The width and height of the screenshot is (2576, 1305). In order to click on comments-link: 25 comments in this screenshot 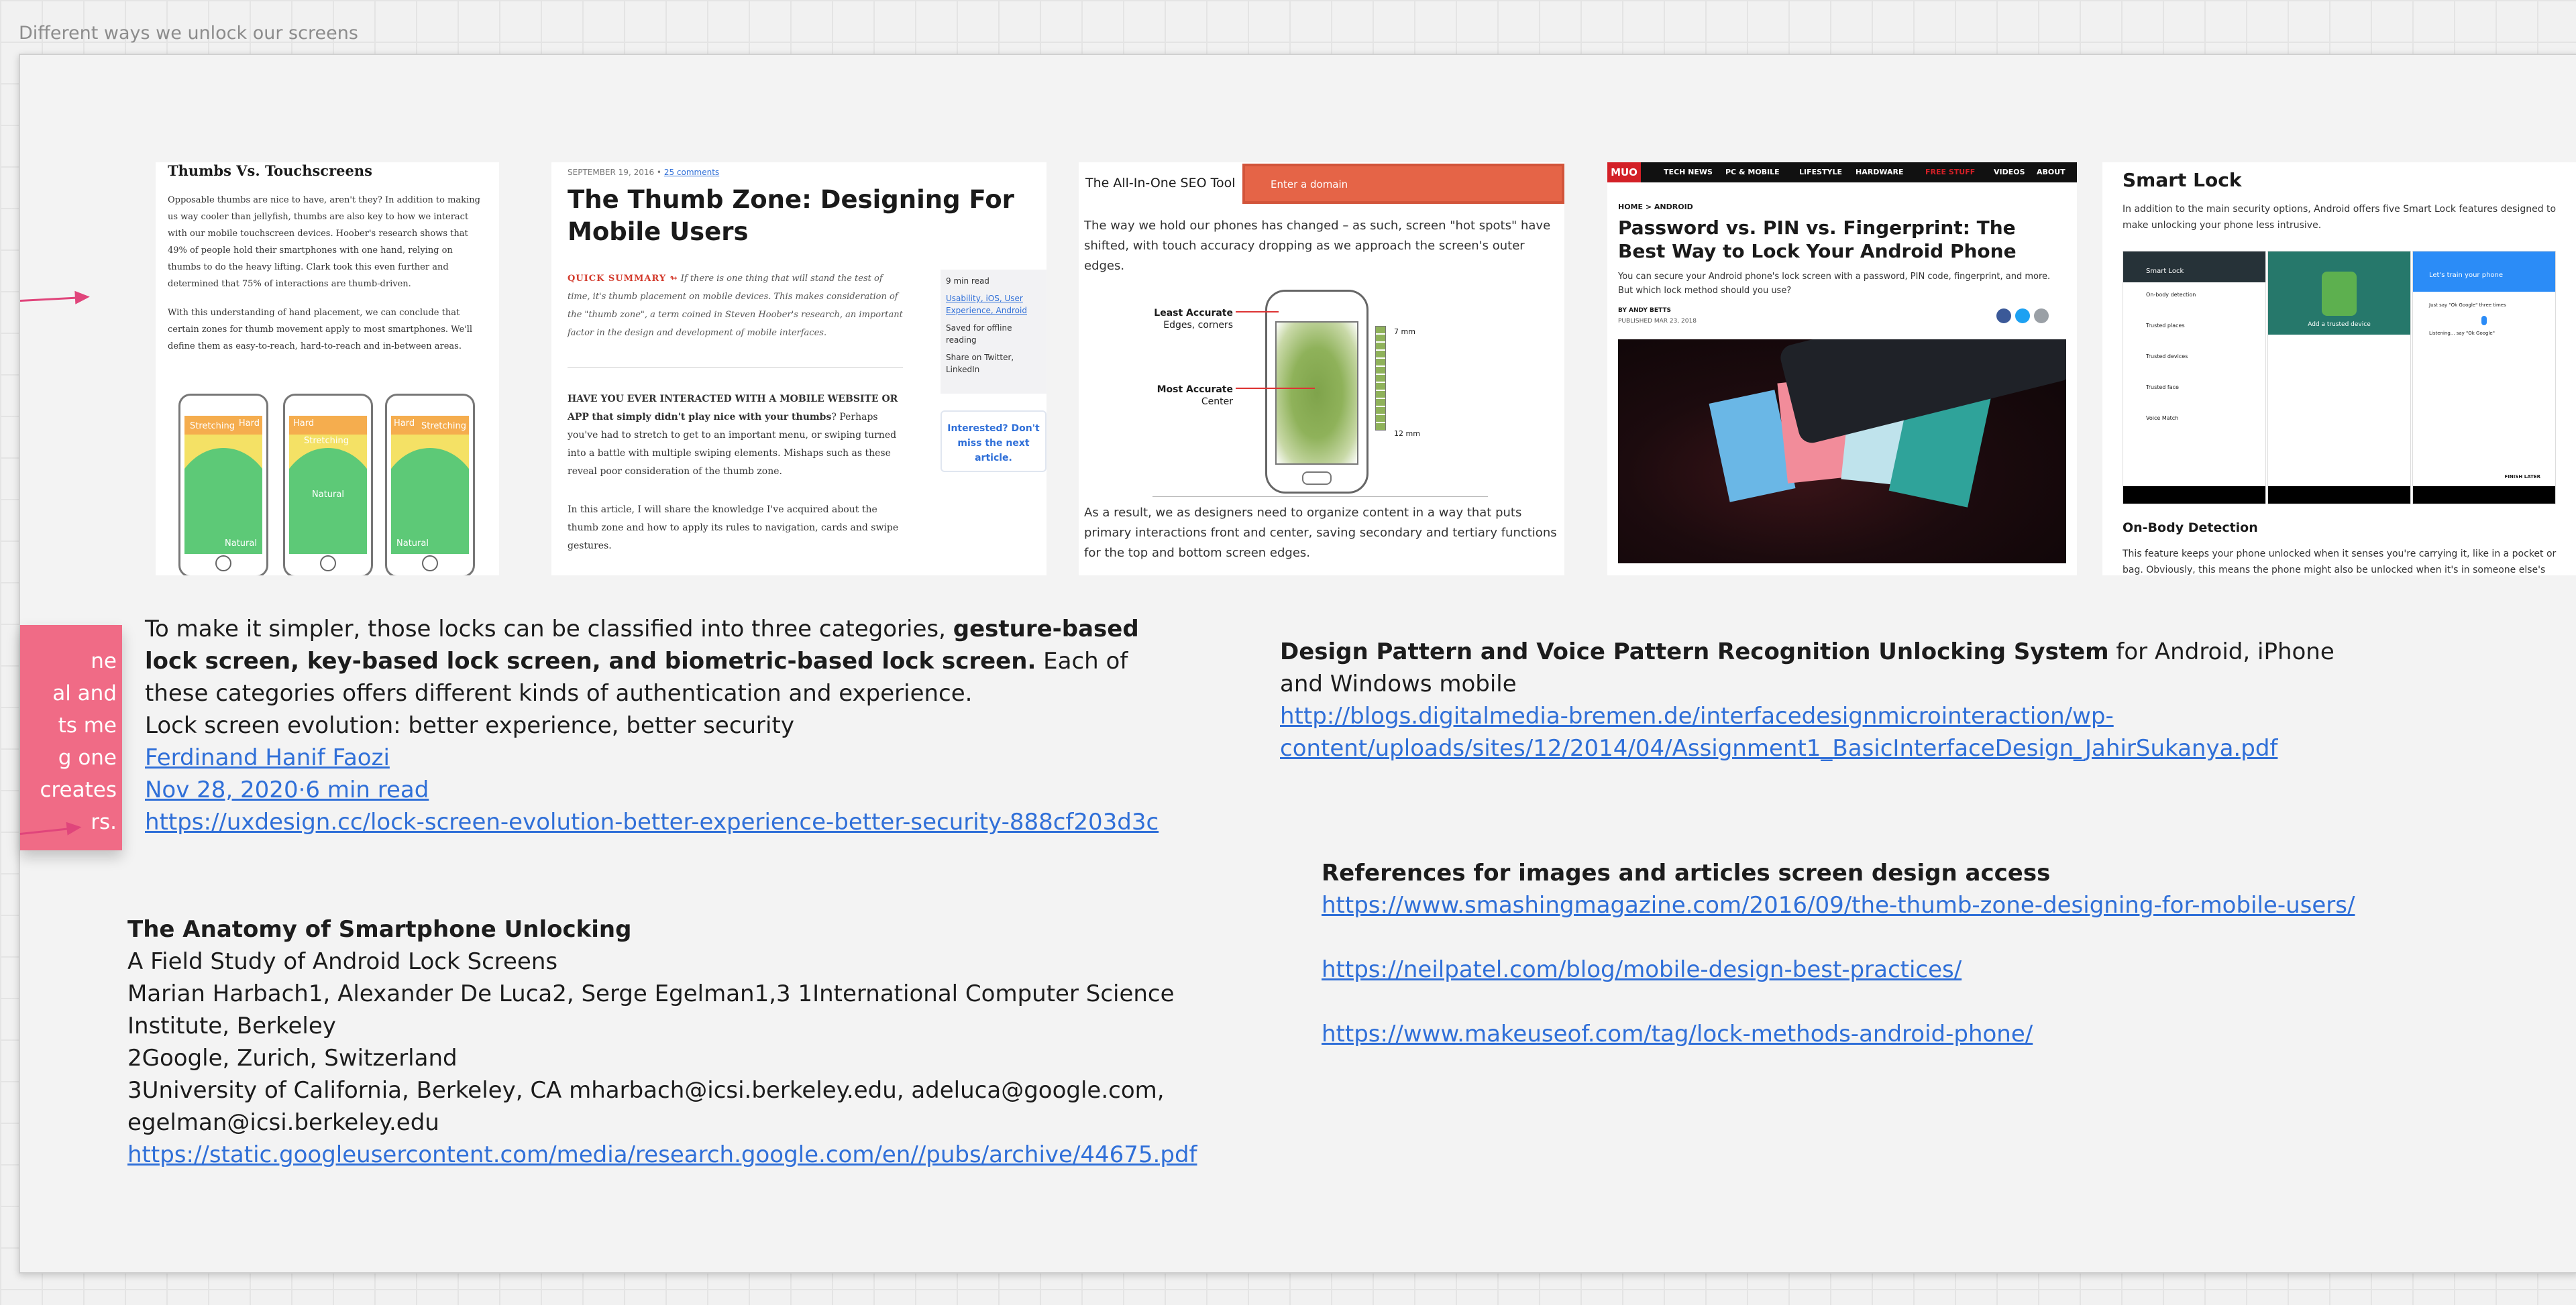, I will do `click(691, 173)`.